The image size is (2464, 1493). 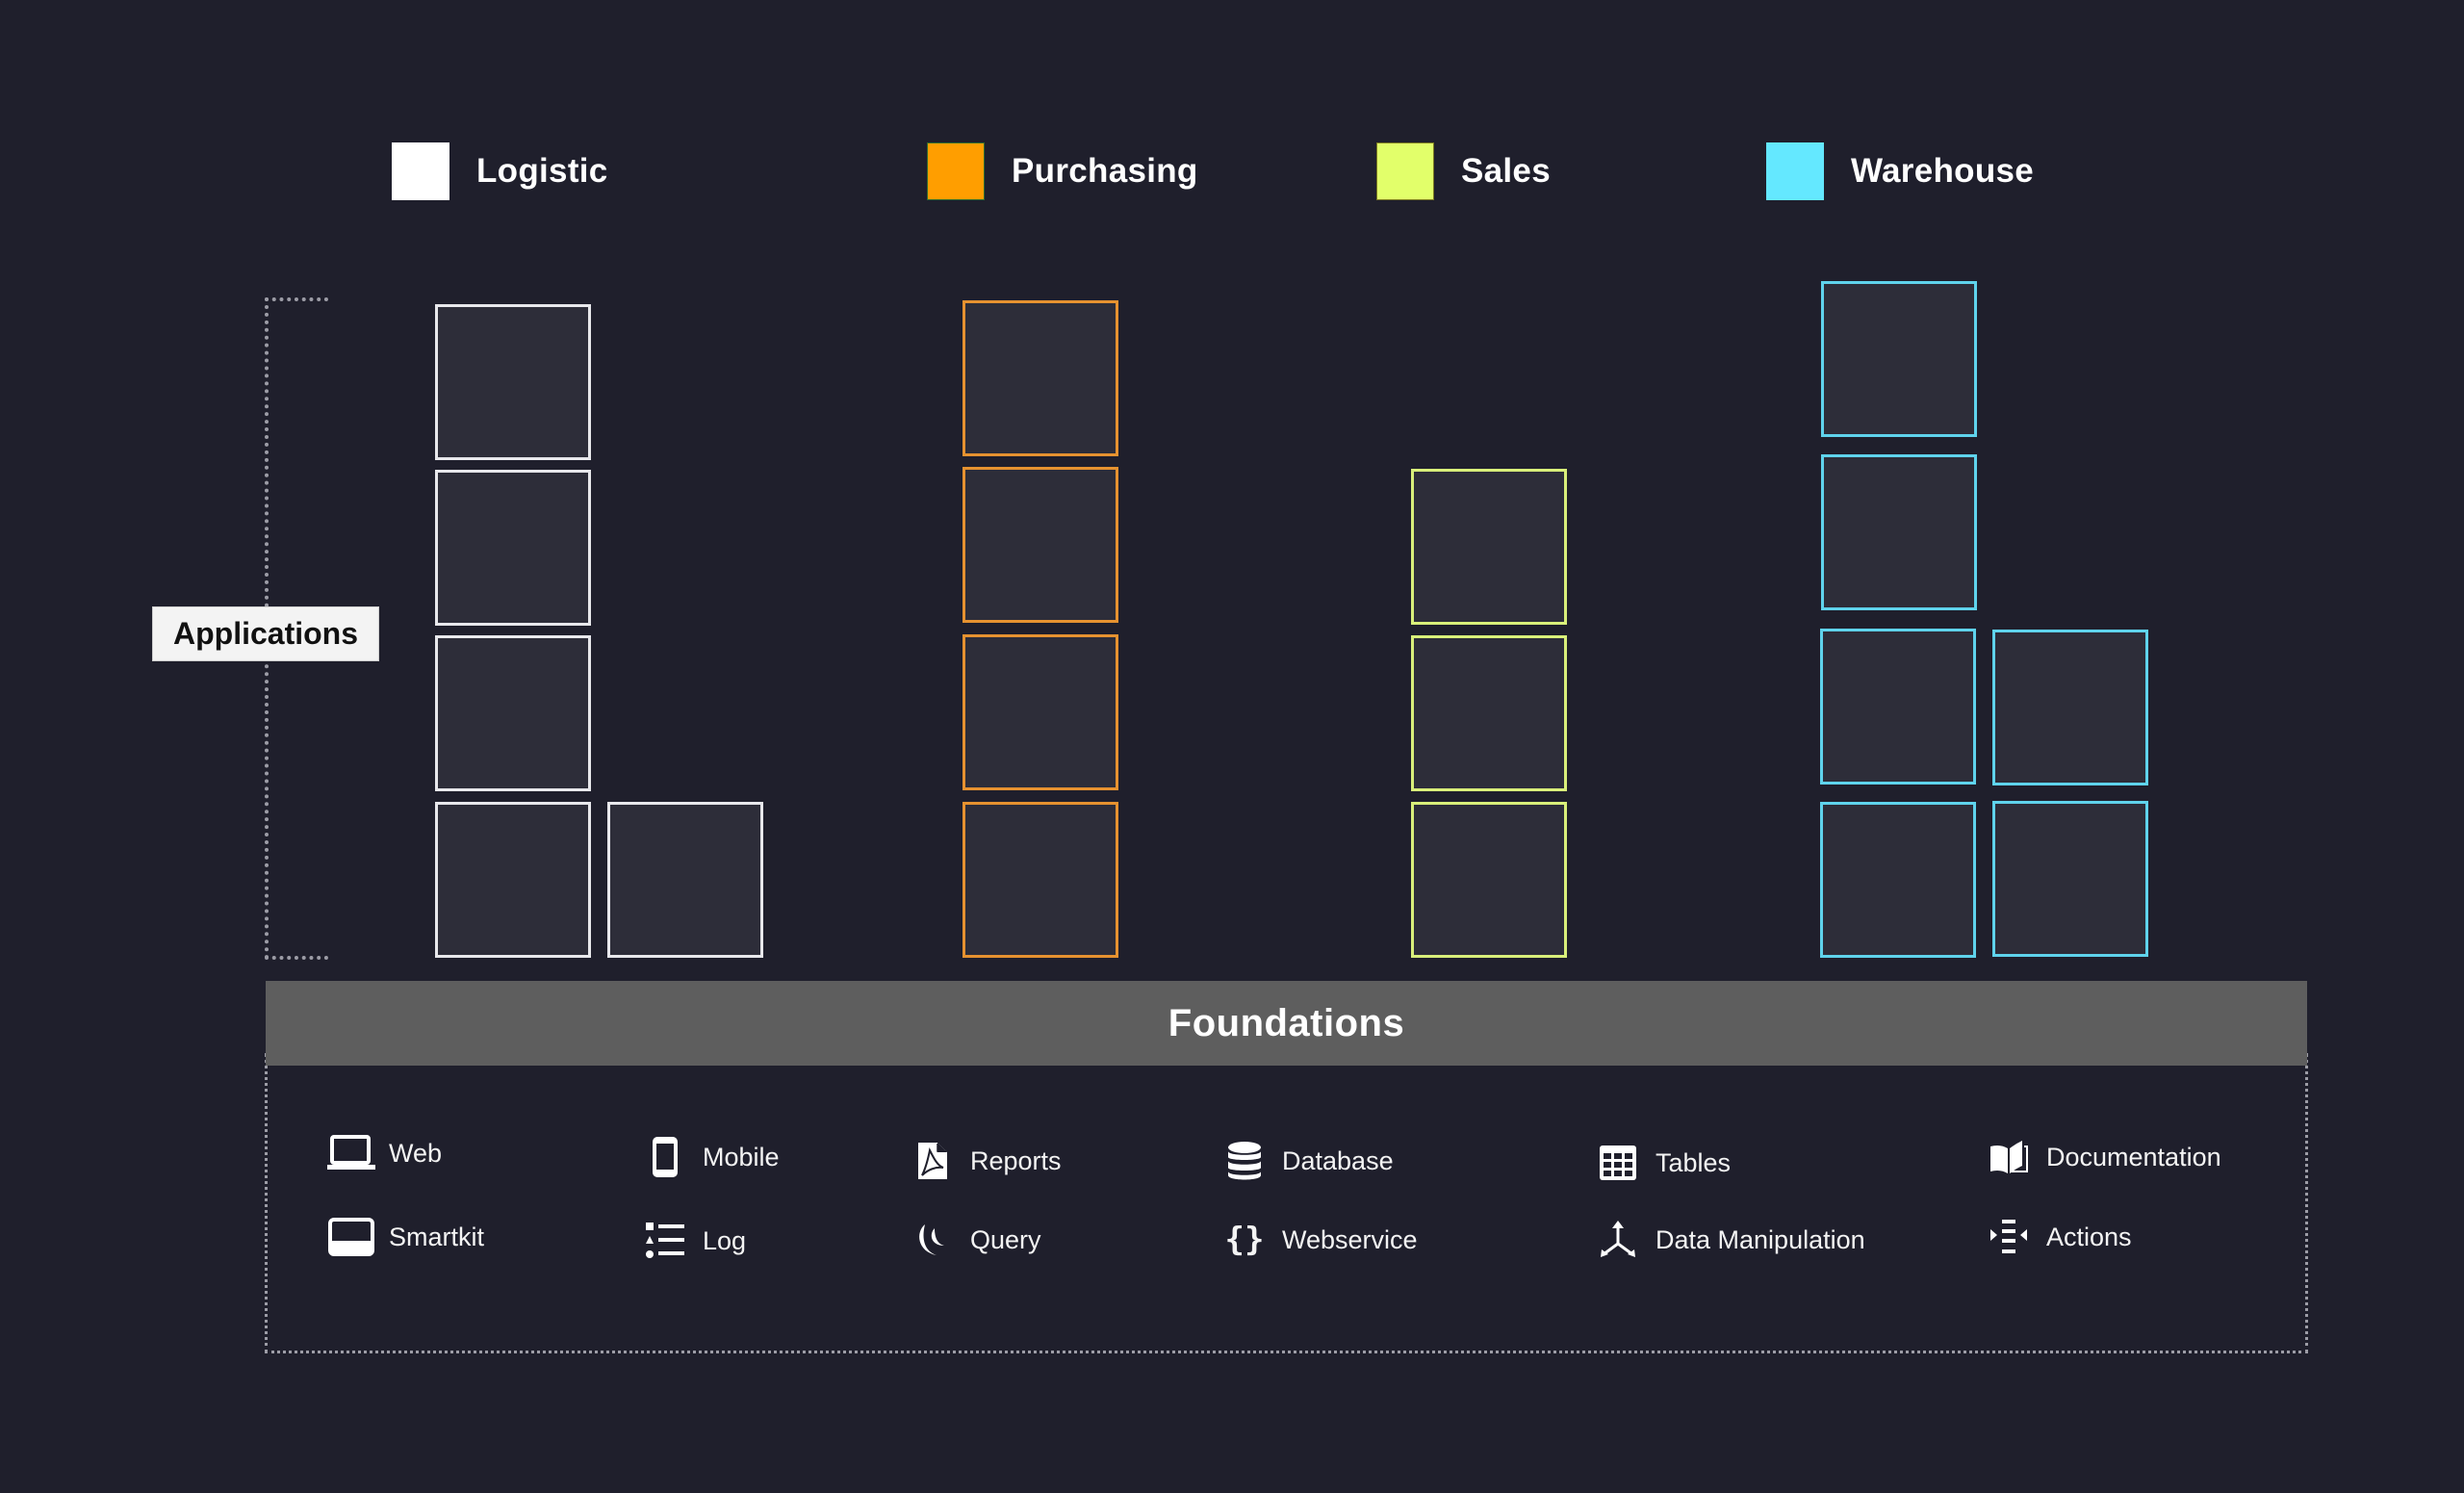 What do you see at coordinates (665, 1157) in the screenshot?
I see `mobile-icon` at bounding box center [665, 1157].